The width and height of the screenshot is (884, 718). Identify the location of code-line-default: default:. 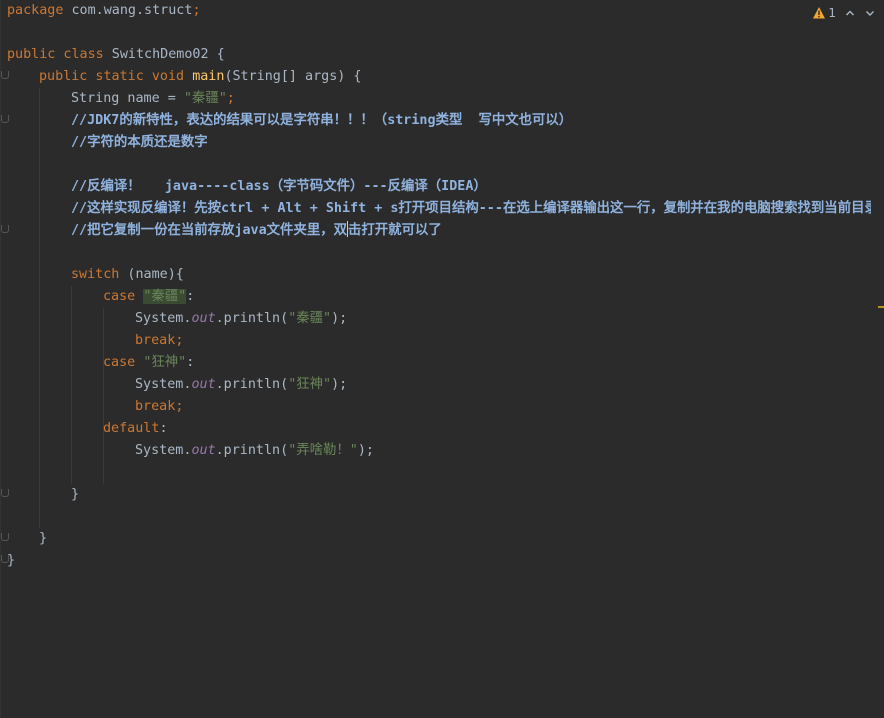
(493, 429).